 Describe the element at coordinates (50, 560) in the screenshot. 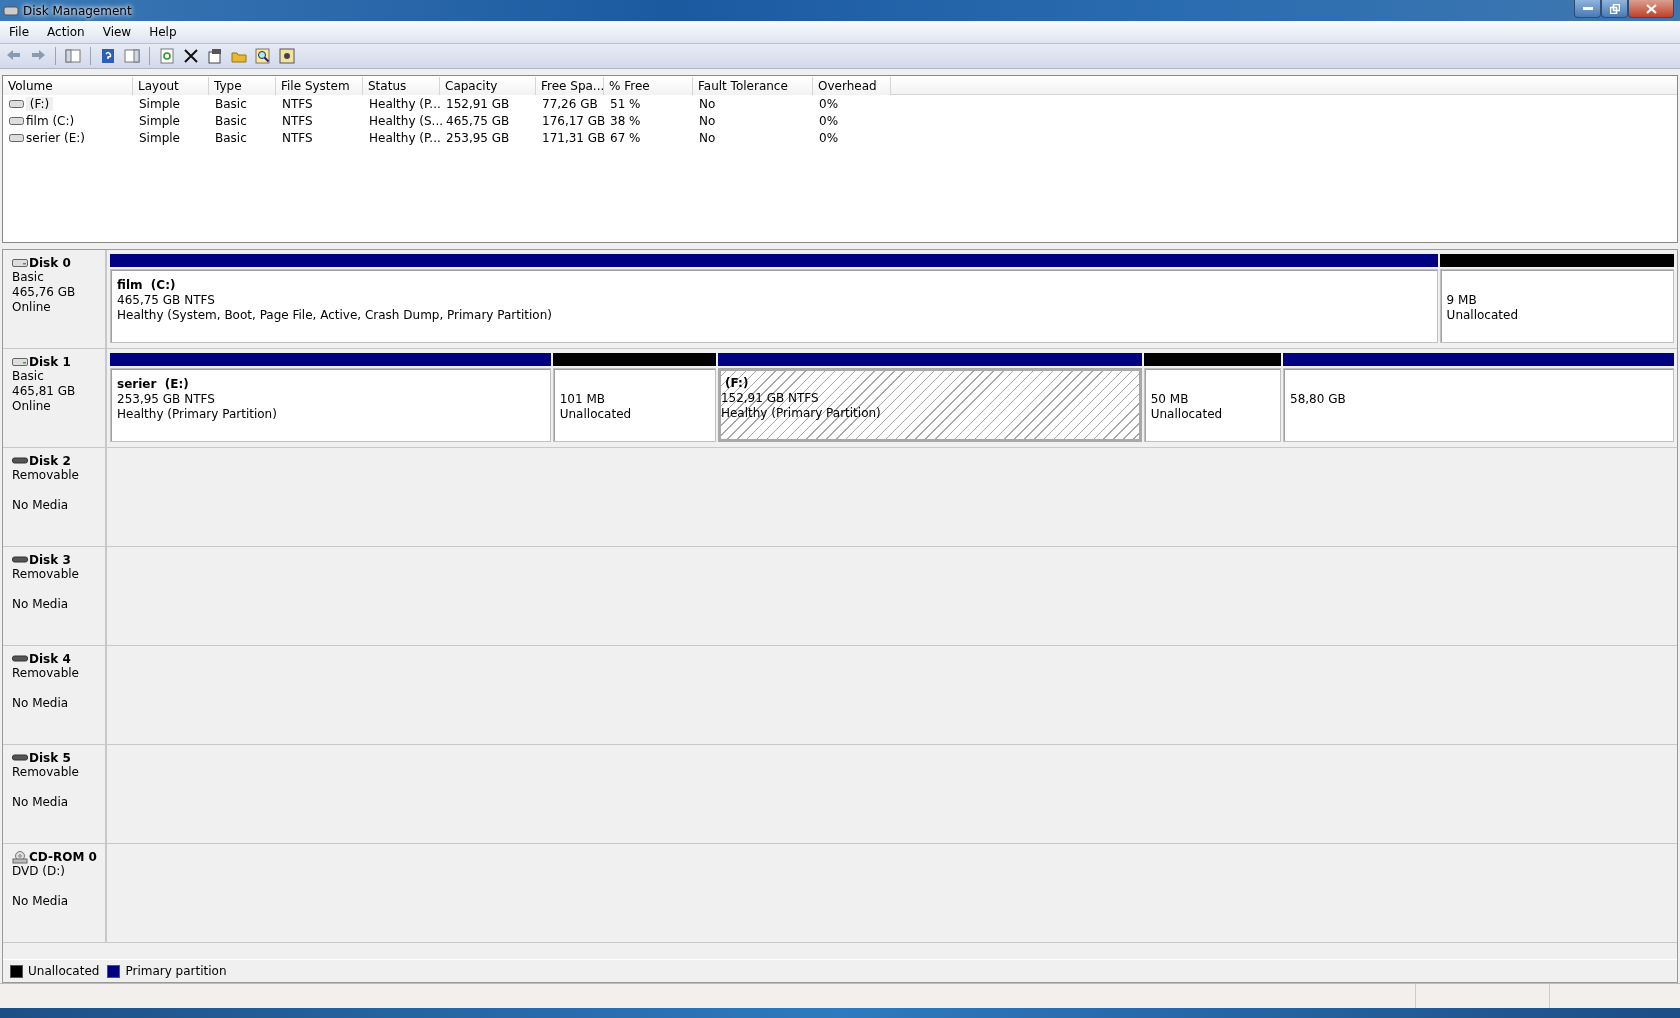

I see `disk-name: Disk 3` at that location.